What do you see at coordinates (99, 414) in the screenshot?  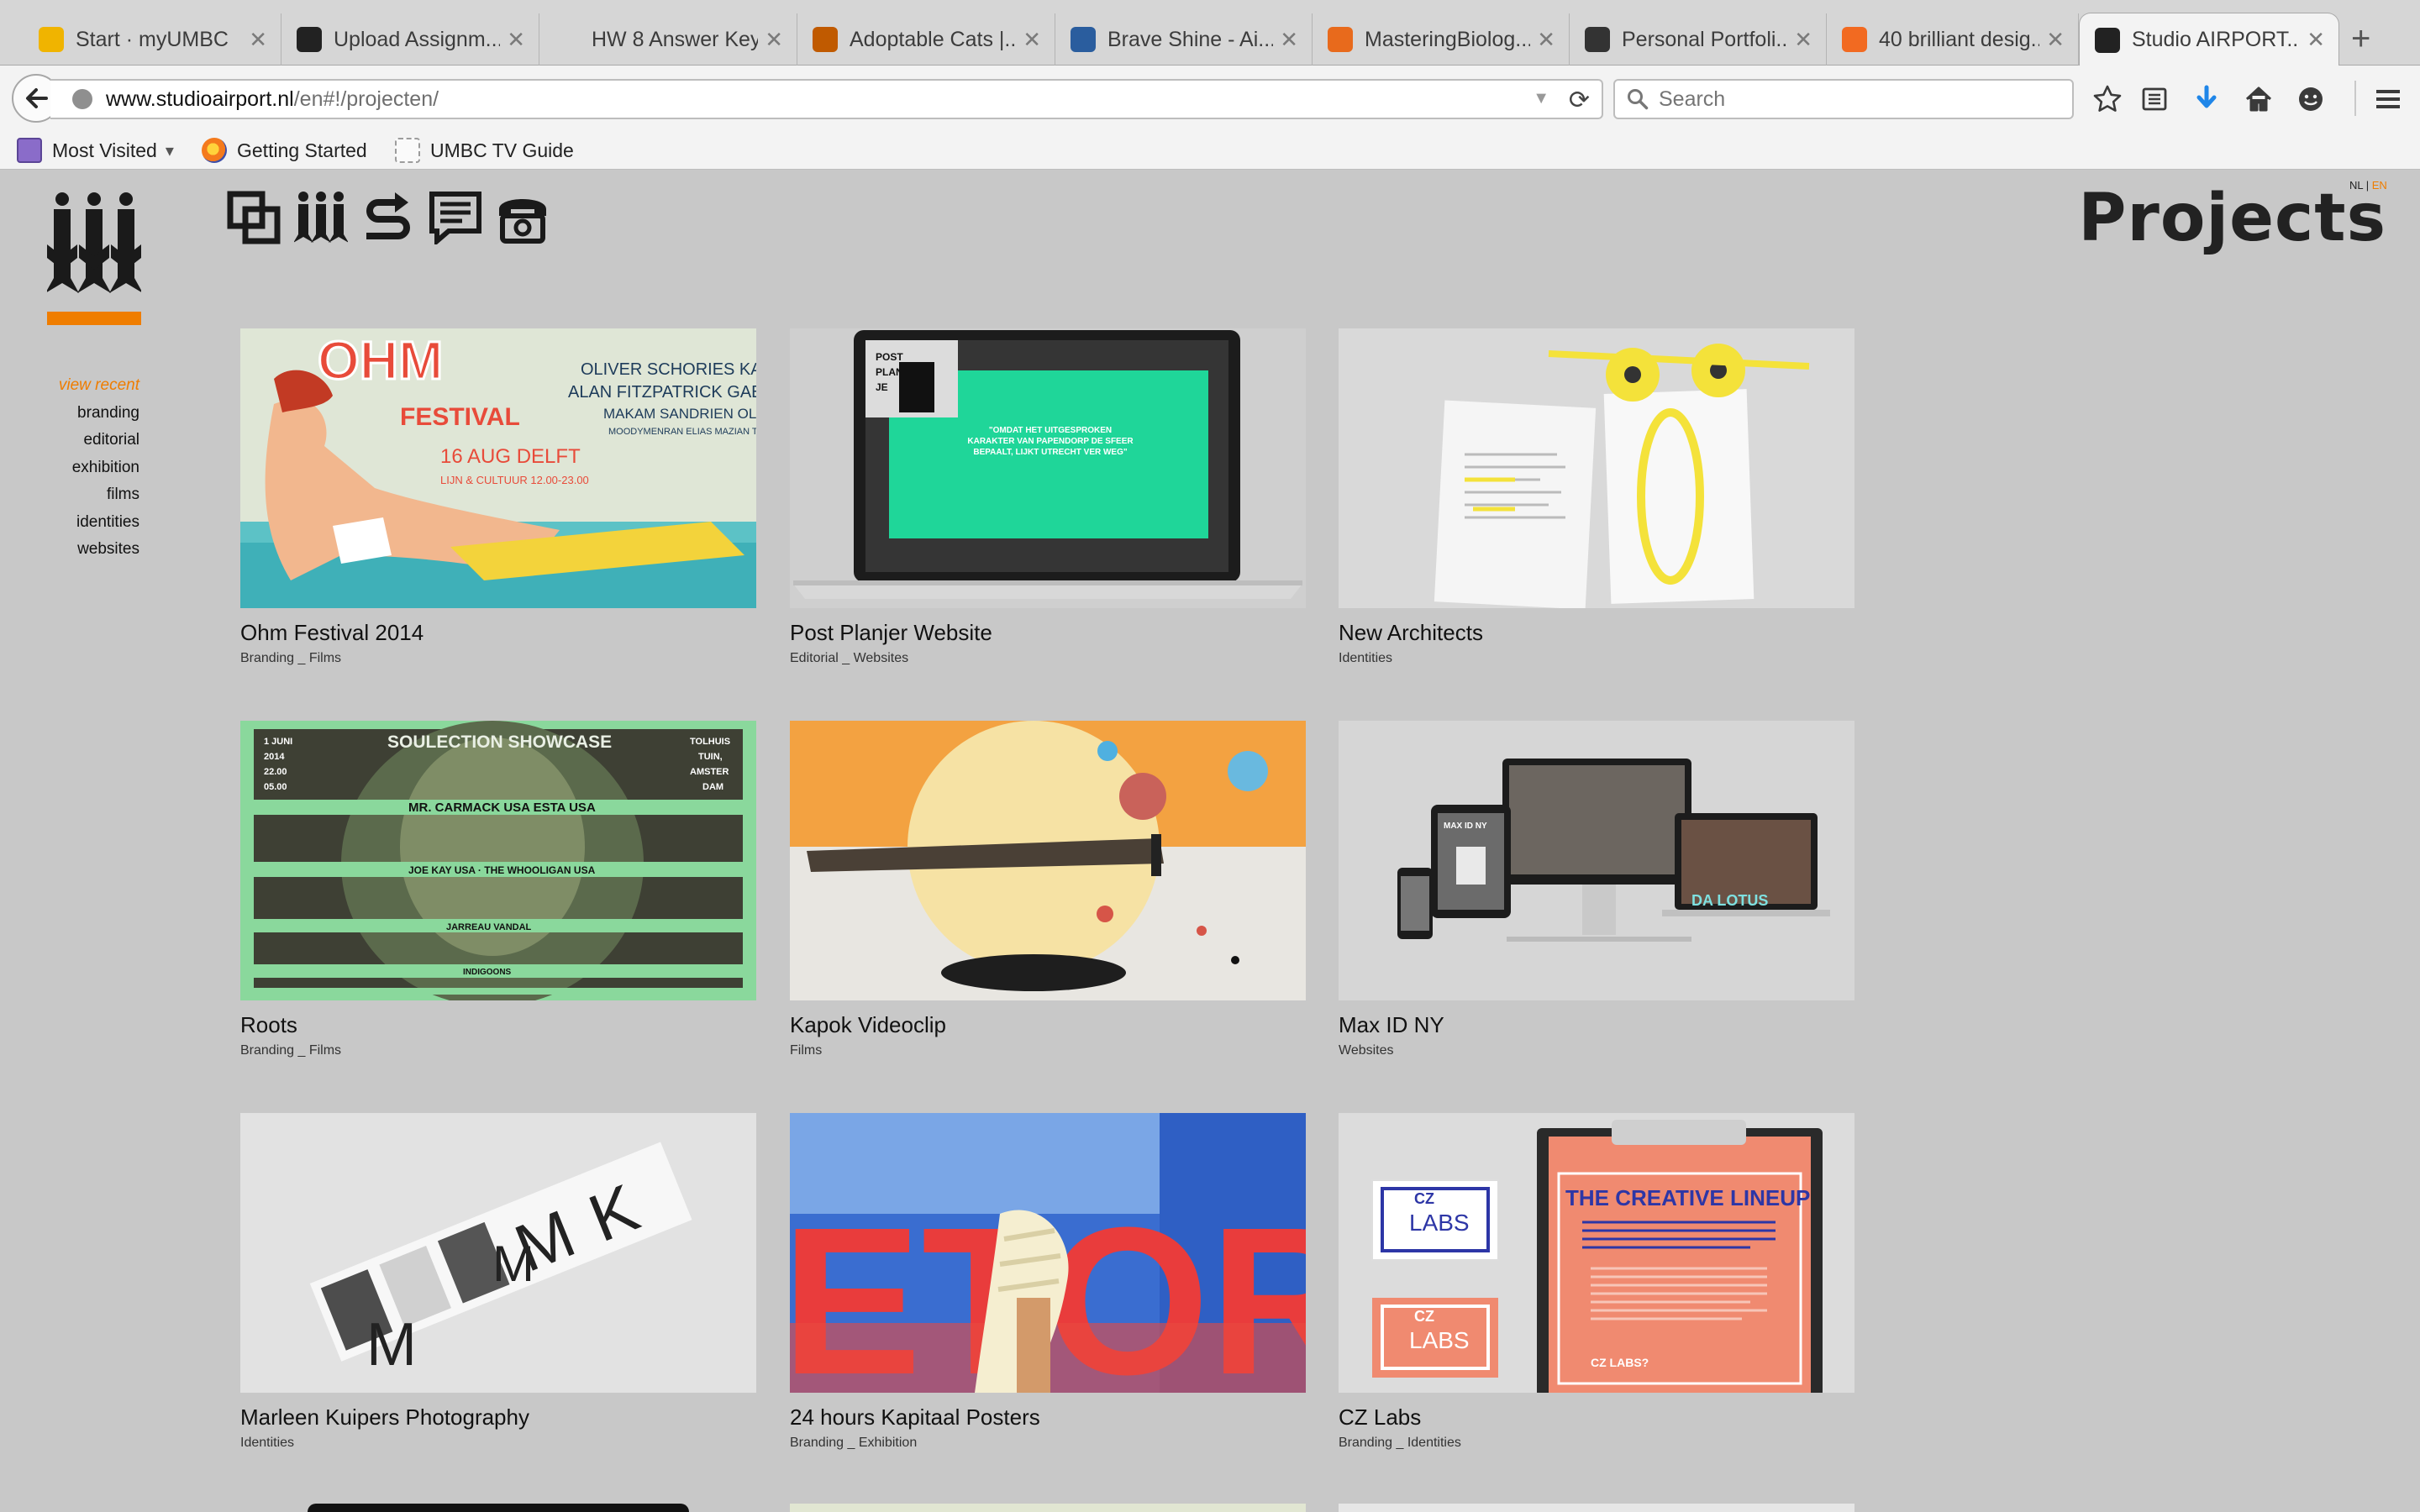 I see `filter-branding: branding` at bounding box center [99, 414].